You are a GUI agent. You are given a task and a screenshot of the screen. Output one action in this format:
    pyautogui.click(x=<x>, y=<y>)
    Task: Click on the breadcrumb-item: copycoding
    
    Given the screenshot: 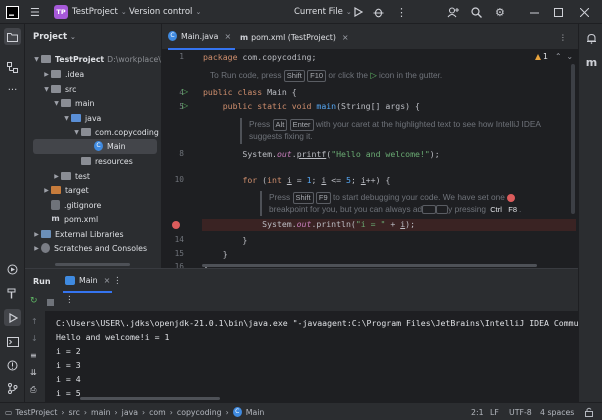 What is the action you would take?
    pyautogui.click(x=199, y=412)
    